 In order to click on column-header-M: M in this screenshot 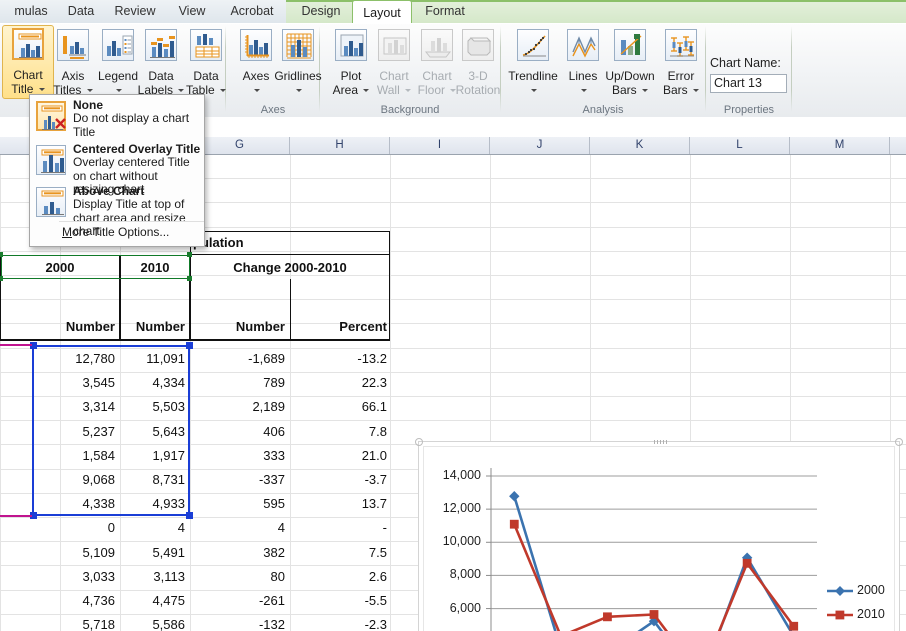, I will do `click(840, 145)`.